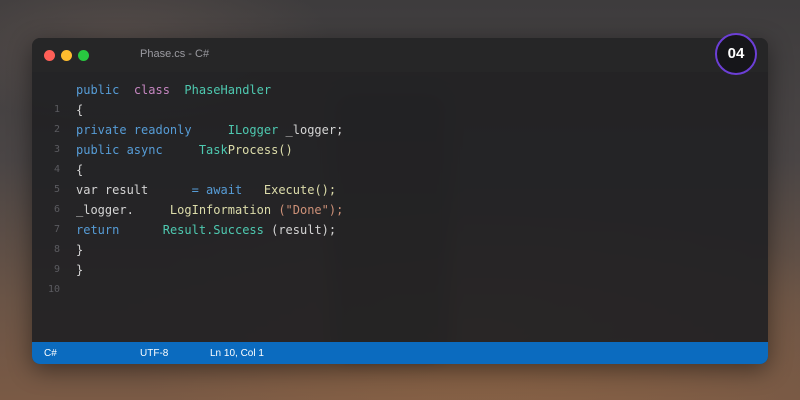 This screenshot has height=400, width=800. I want to click on maximize-window-button, so click(83, 55).